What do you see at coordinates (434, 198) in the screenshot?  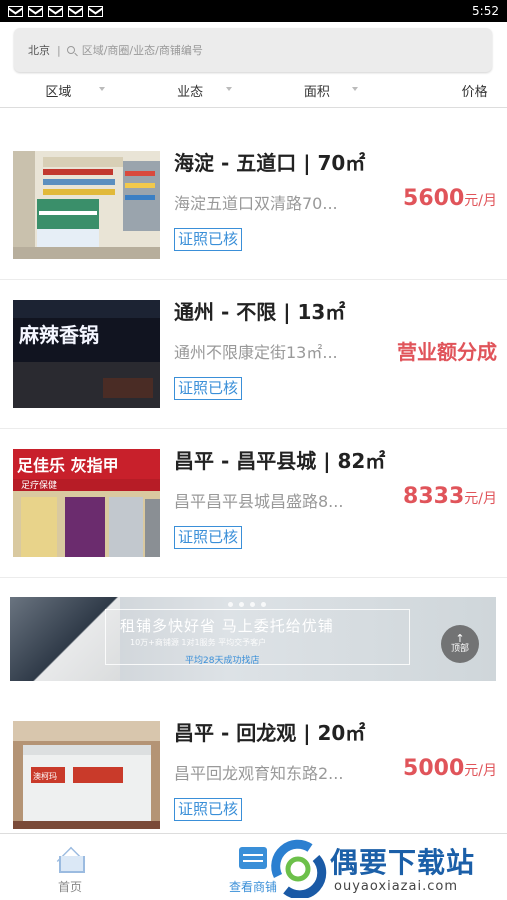 I see `price-value: 5600` at bounding box center [434, 198].